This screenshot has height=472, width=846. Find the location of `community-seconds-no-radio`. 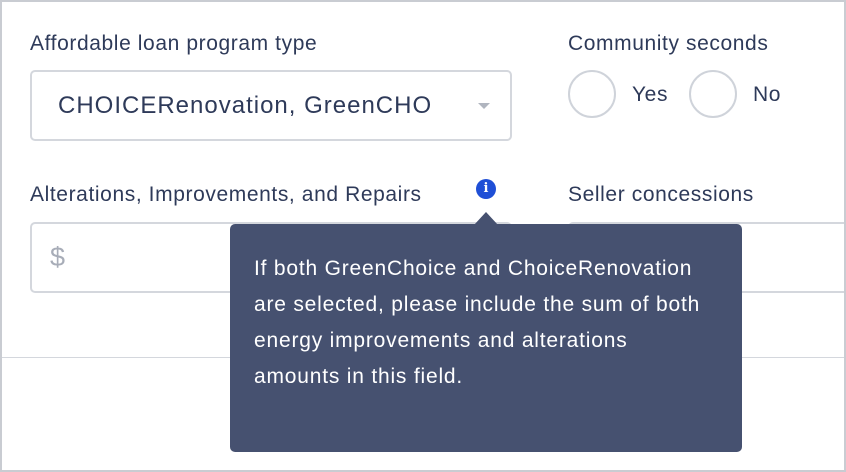

community-seconds-no-radio is located at coordinates (713, 94).